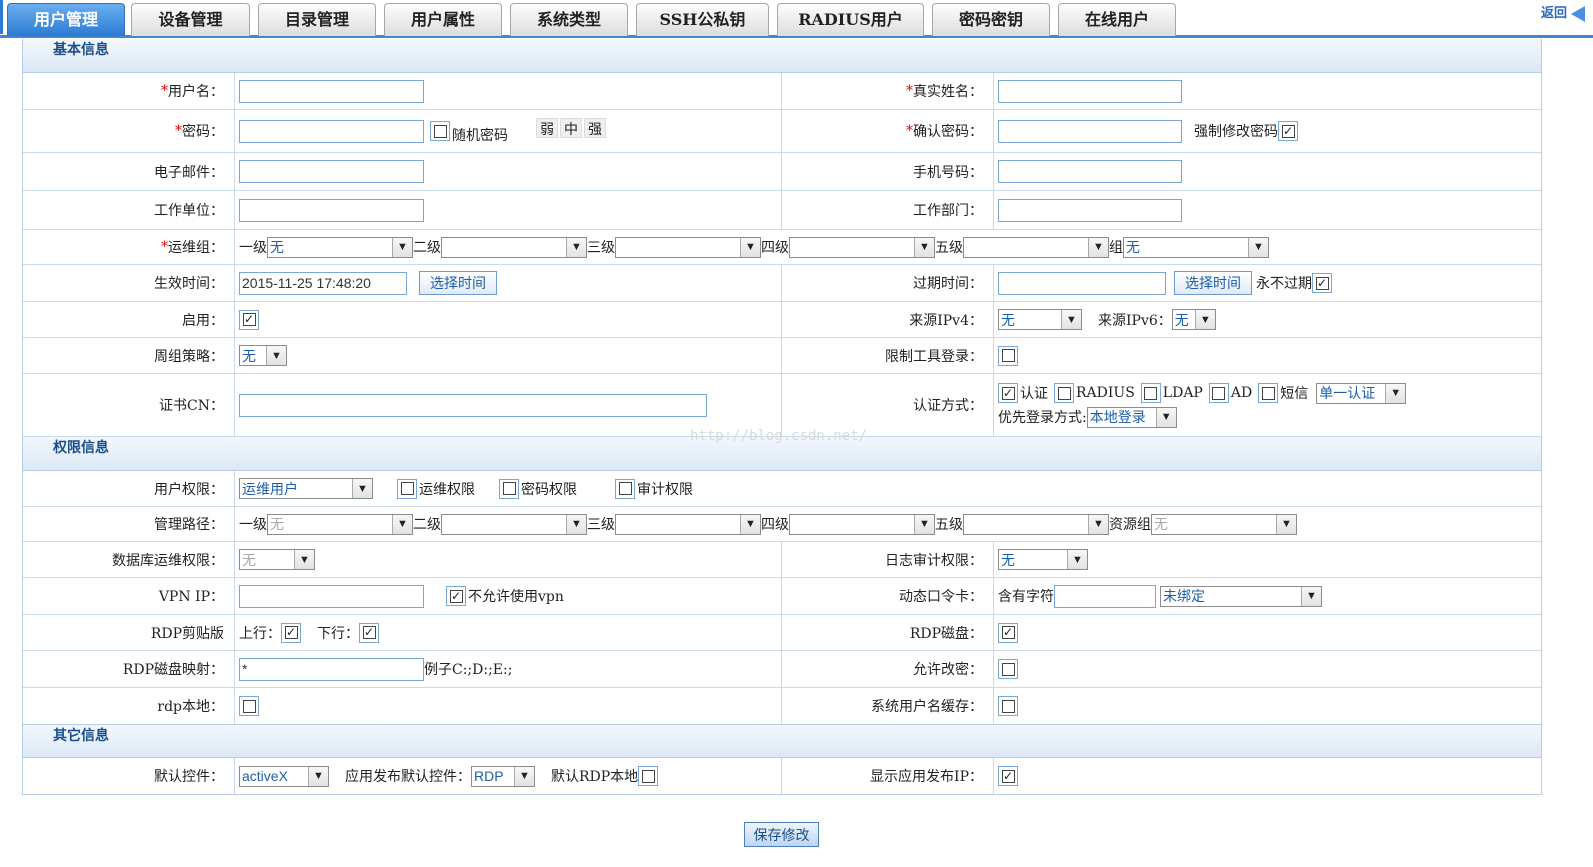 This screenshot has width=1593, height=867. I want to click on token-contains-input, so click(1105, 596).